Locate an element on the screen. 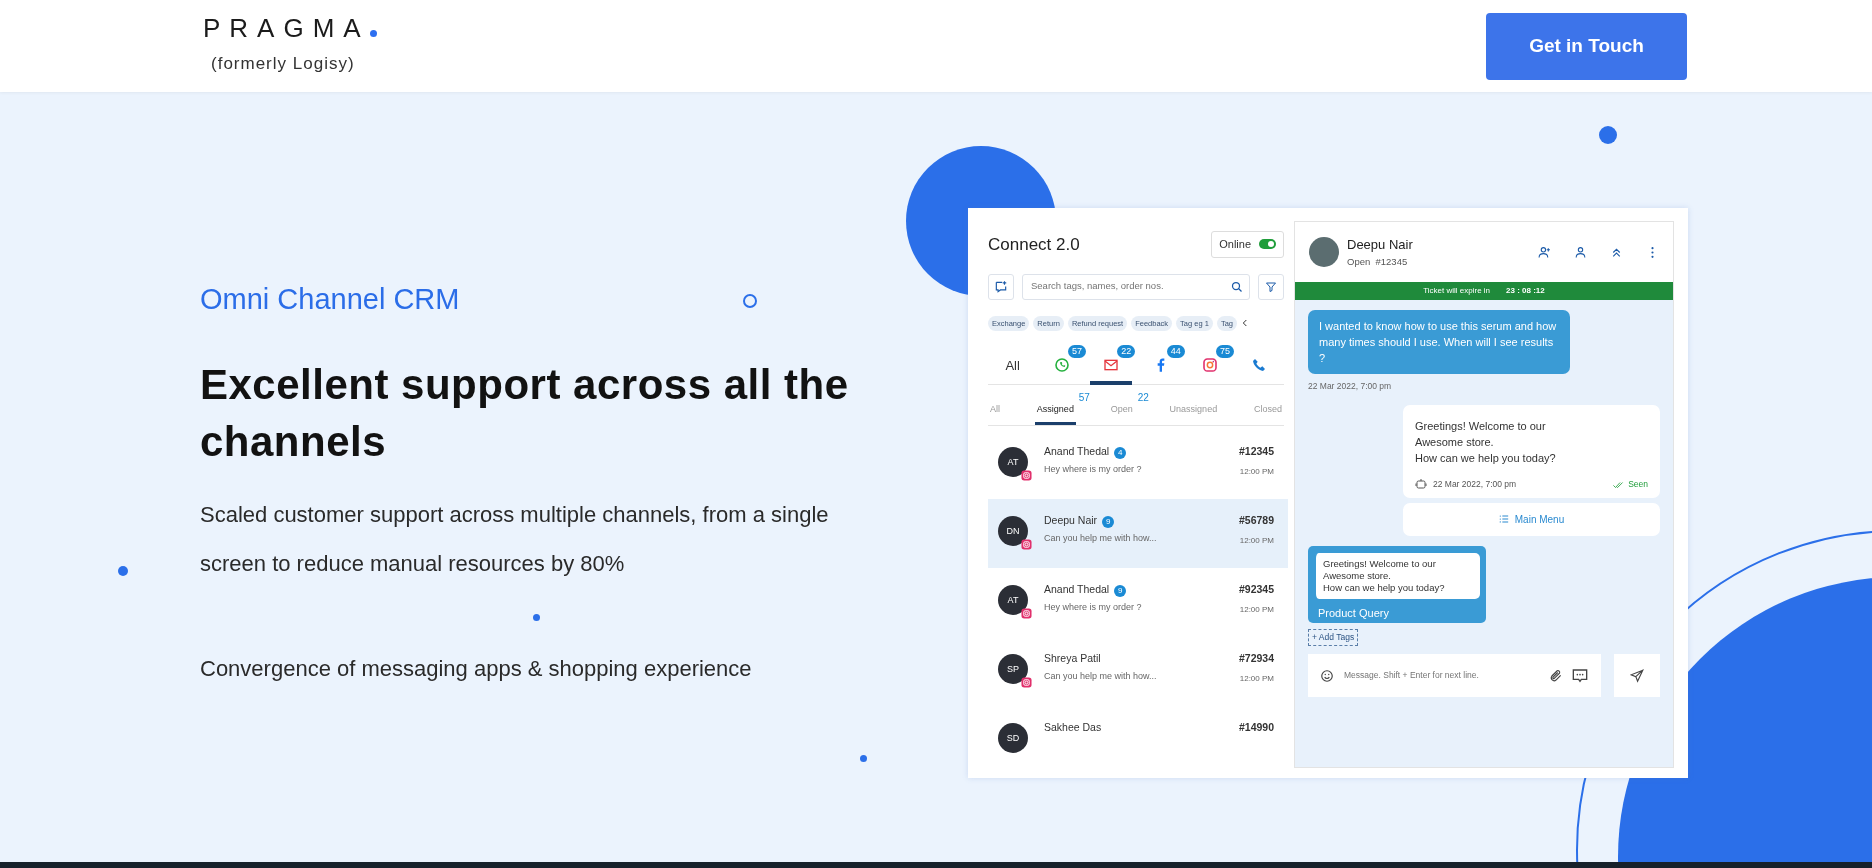 The height and width of the screenshot is (868, 1872). ticket-number: #12345 is located at coordinates (1256, 452).